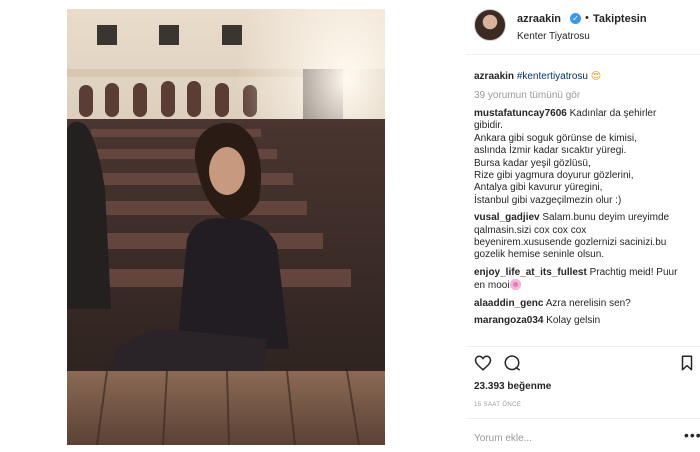 Image resolution: width=700 pixels, height=452 pixels. Describe the element at coordinates (530, 230) in the screenshot. I see `comment-text-line: qalmasin.sizi cox cox cox` at that location.